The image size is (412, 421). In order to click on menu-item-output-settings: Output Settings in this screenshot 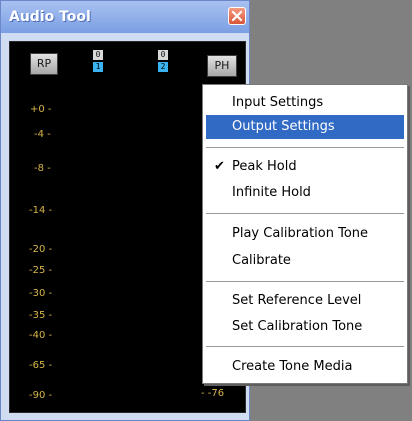, I will do `click(305, 127)`.